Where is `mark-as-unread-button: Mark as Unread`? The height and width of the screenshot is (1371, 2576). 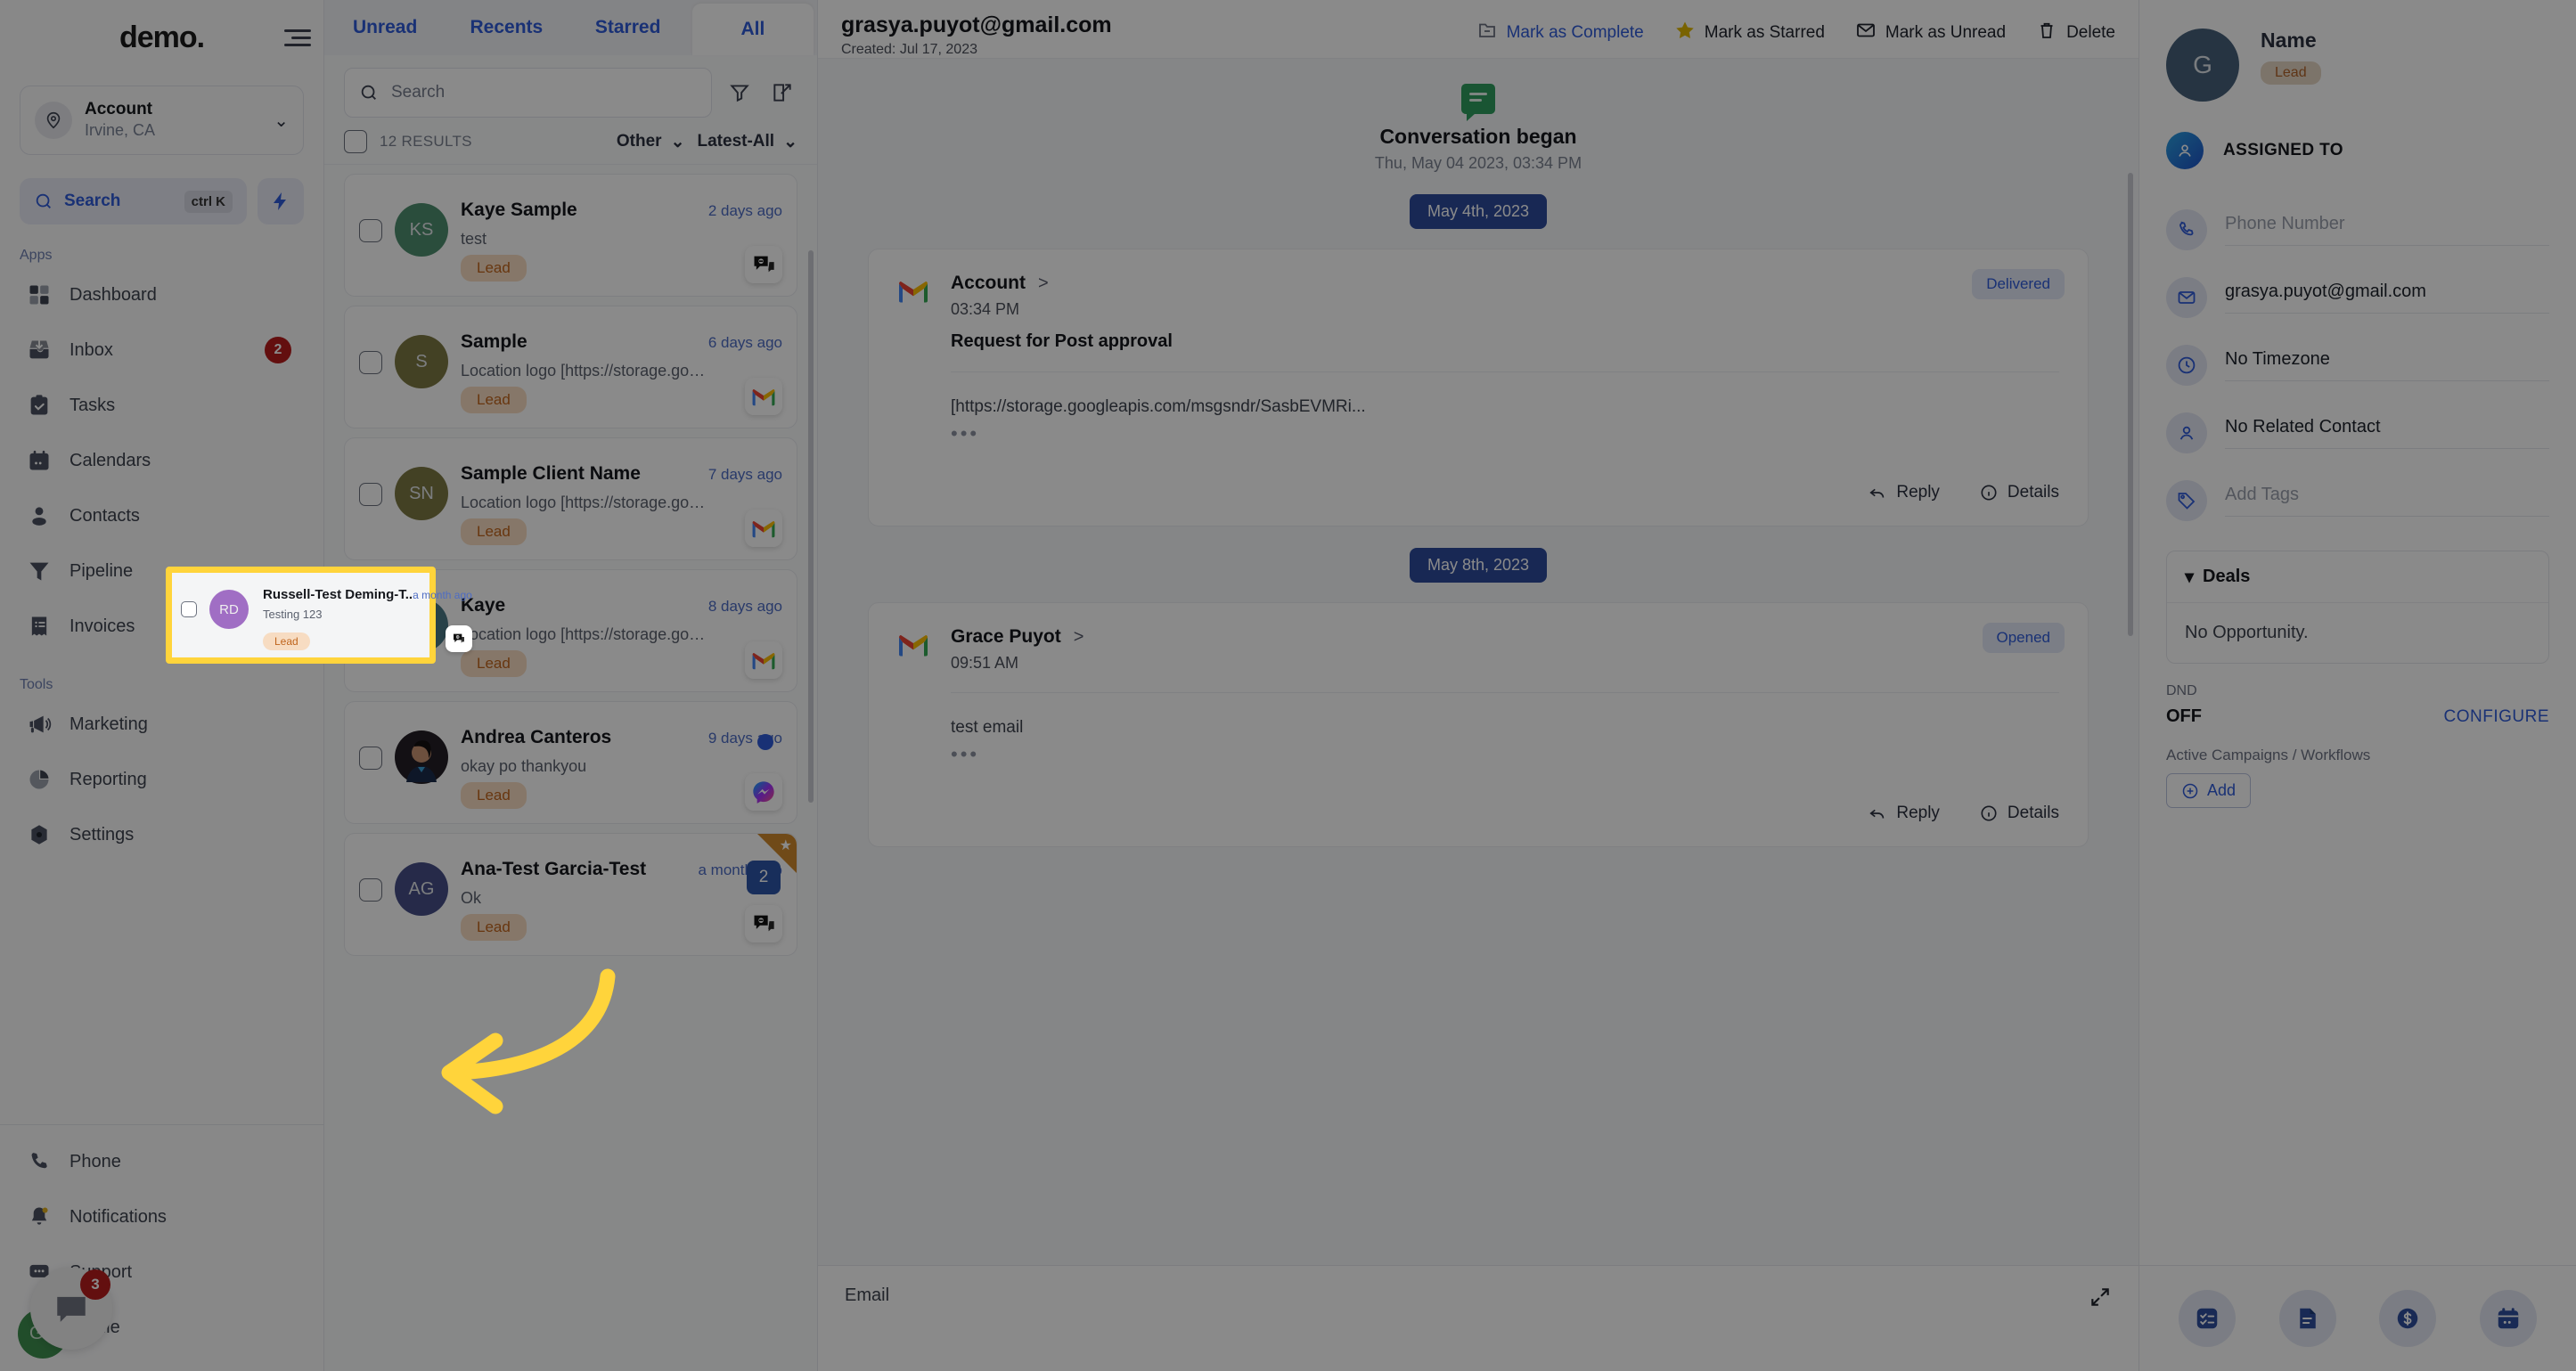
mark-as-unread-button: Mark as Unread is located at coordinates (1930, 33).